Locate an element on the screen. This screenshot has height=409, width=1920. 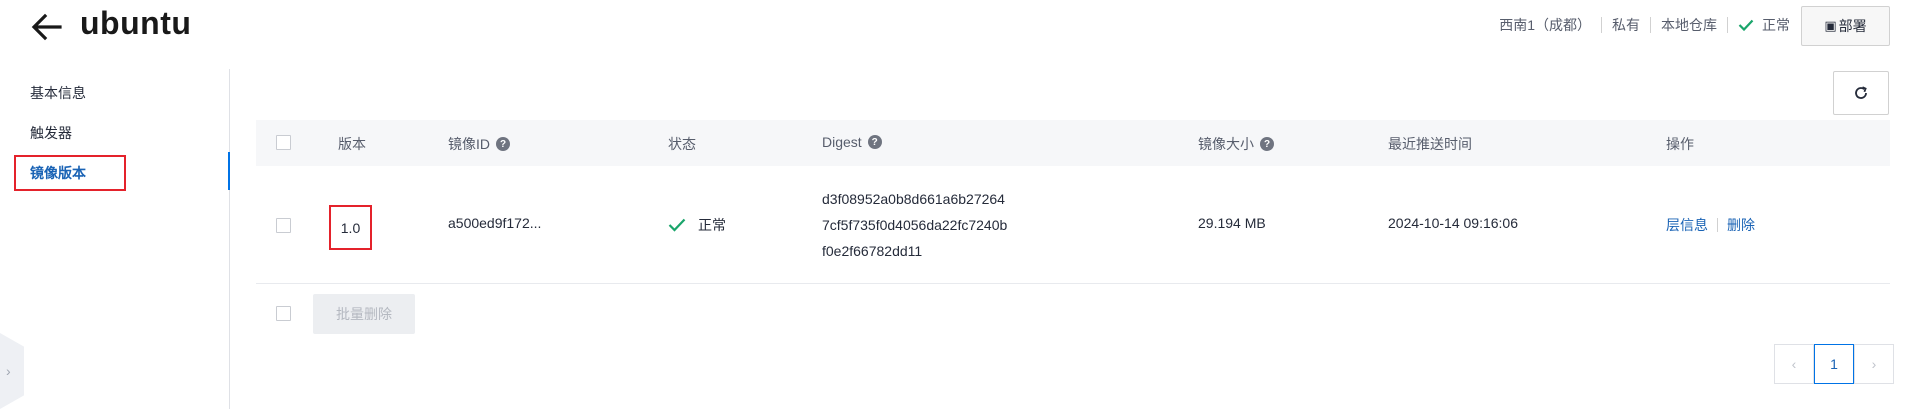
select-all-checkbox is located at coordinates (283, 142).